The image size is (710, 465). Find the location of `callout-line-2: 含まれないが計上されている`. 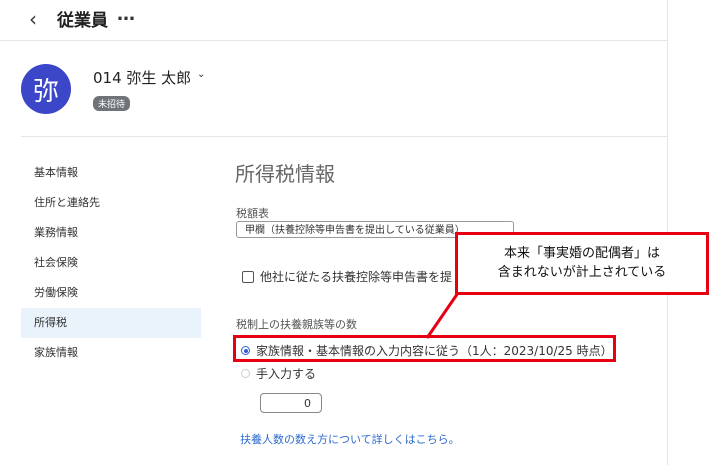

callout-line-2: 含まれないが計上されている is located at coordinates (582, 272).